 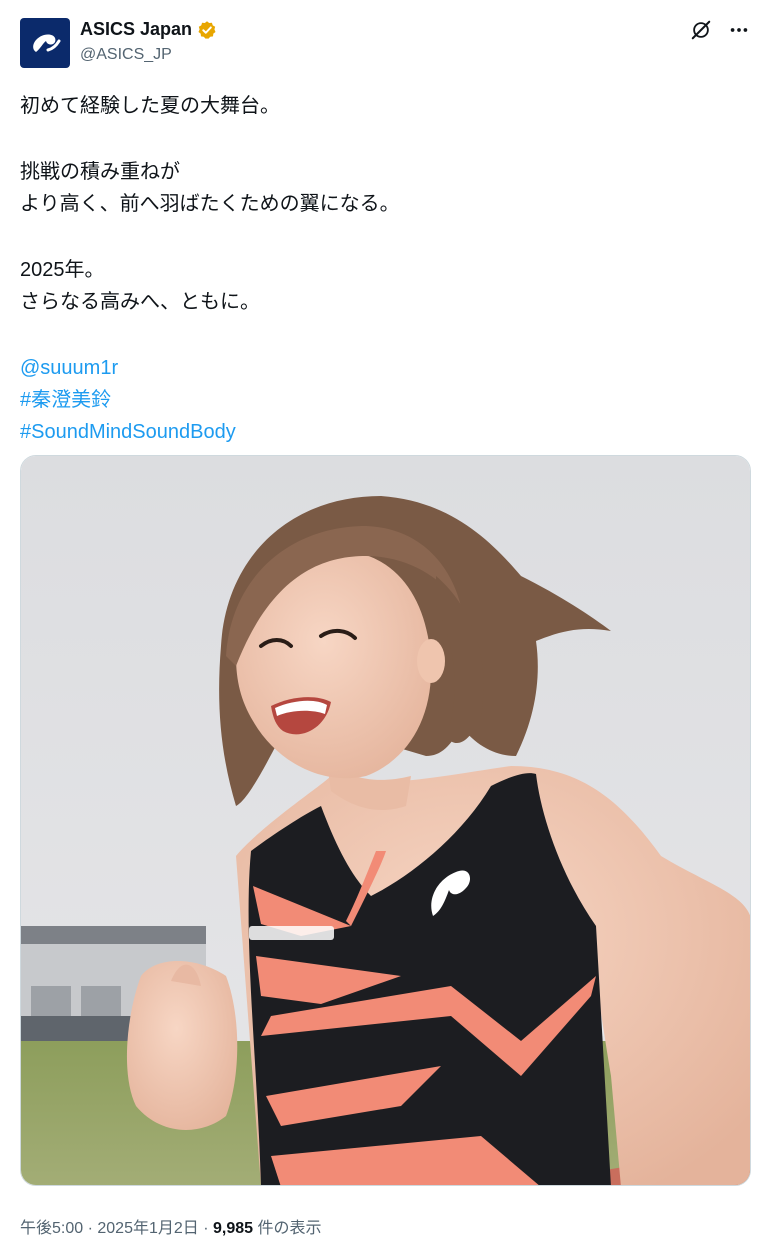 I want to click on account-name-row: ASICS Japan, so click(x=148, y=29).